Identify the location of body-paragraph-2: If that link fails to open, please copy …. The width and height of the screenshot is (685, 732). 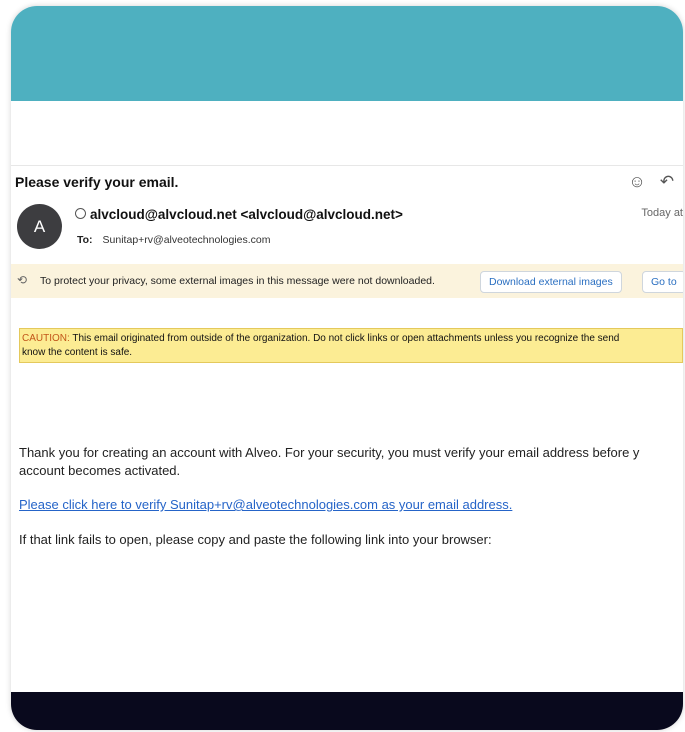
(255, 539).